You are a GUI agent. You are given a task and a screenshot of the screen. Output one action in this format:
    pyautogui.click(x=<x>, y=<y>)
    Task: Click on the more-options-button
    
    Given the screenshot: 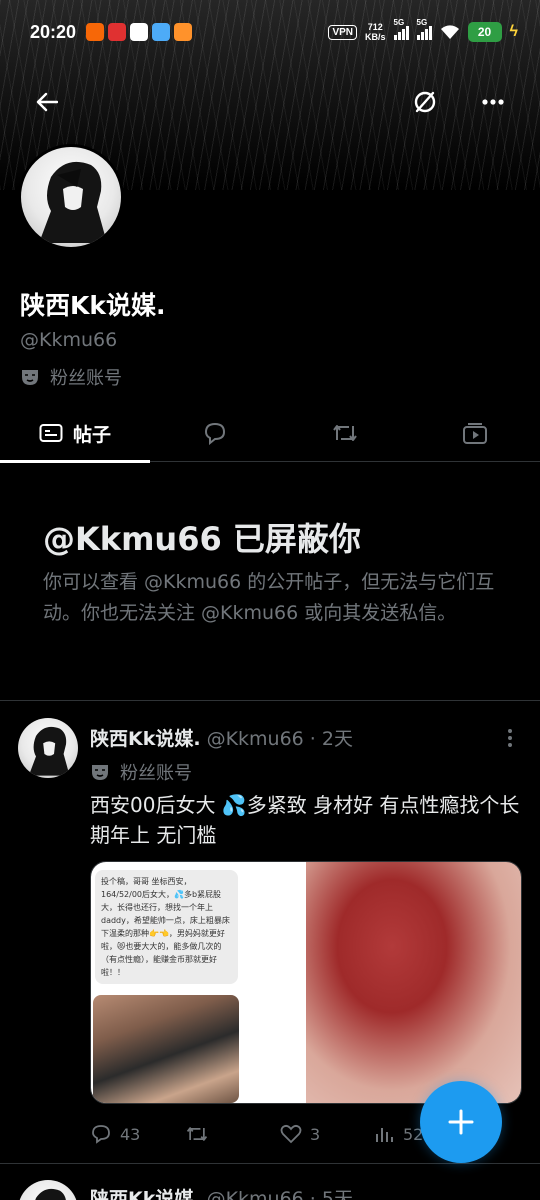 What is the action you would take?
    pyautogui.click(x=493, y=102)
    